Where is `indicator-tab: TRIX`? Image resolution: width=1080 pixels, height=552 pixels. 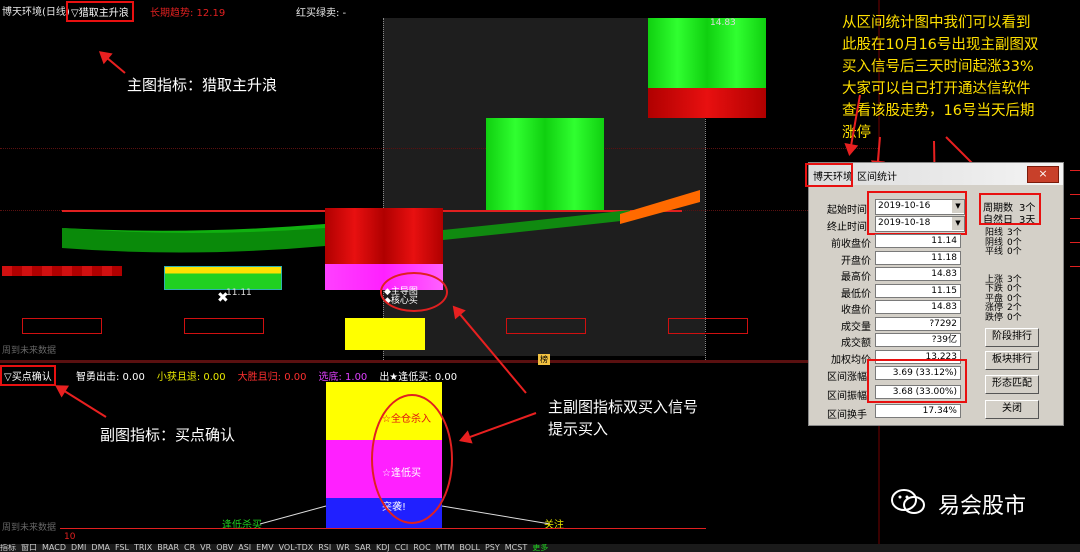
indicator-tab: TRIX is located at coordinates (143, 548).